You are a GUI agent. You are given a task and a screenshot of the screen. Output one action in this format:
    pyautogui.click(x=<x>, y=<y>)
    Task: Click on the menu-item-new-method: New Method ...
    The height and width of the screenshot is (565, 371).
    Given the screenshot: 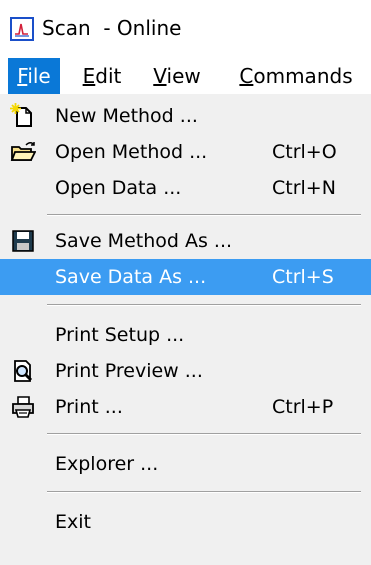 What is the action you would take?
    pyautogui.click(x=185, y=116)
    